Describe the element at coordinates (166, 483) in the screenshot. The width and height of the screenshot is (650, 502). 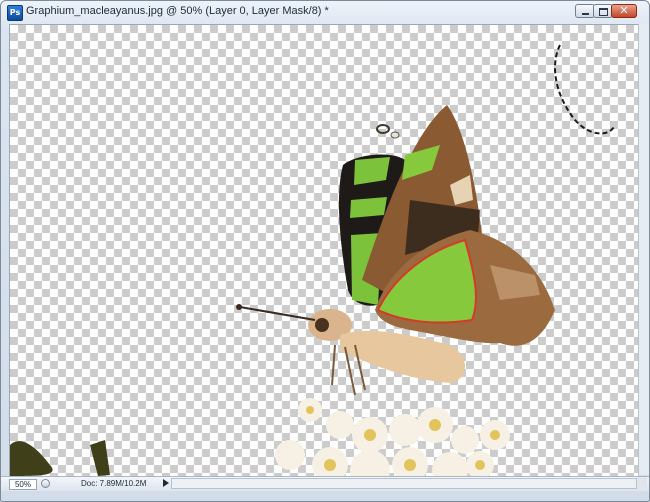
I see `play-icon` at that location.